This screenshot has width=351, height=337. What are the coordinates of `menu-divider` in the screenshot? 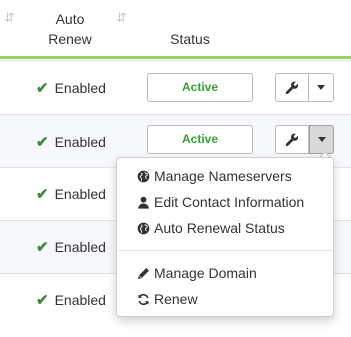 It's located at (225, 250).